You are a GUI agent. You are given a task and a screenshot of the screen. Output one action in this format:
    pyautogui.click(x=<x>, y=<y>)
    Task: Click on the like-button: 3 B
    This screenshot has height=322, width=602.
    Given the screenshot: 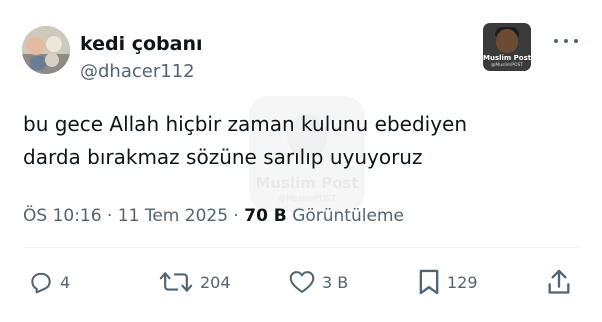 What is the action you would take?
    pyautogui.click(x=318, y=282)
    